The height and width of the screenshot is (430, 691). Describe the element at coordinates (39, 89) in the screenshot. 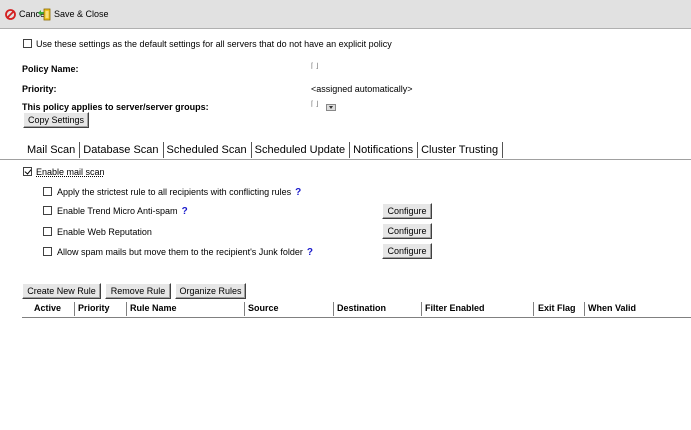

I see `priority-label: Priority:` at that location.